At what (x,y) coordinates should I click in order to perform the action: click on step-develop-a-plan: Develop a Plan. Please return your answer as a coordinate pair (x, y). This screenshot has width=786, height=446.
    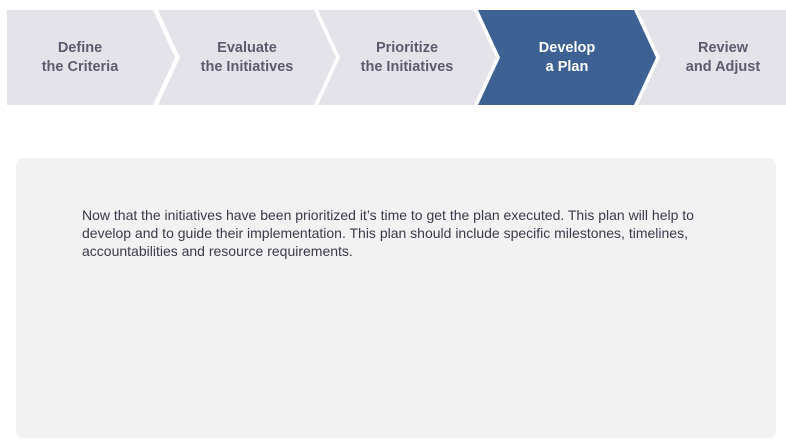
    Looking at the image, I should click on (567, 57).